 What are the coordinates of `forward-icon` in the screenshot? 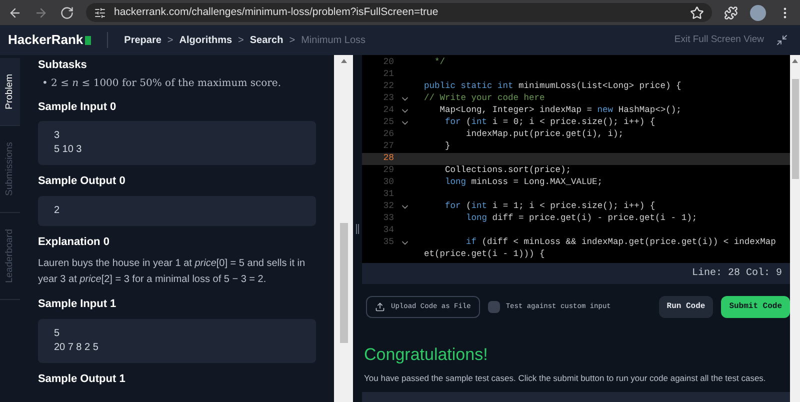 It's located at (41, 13).